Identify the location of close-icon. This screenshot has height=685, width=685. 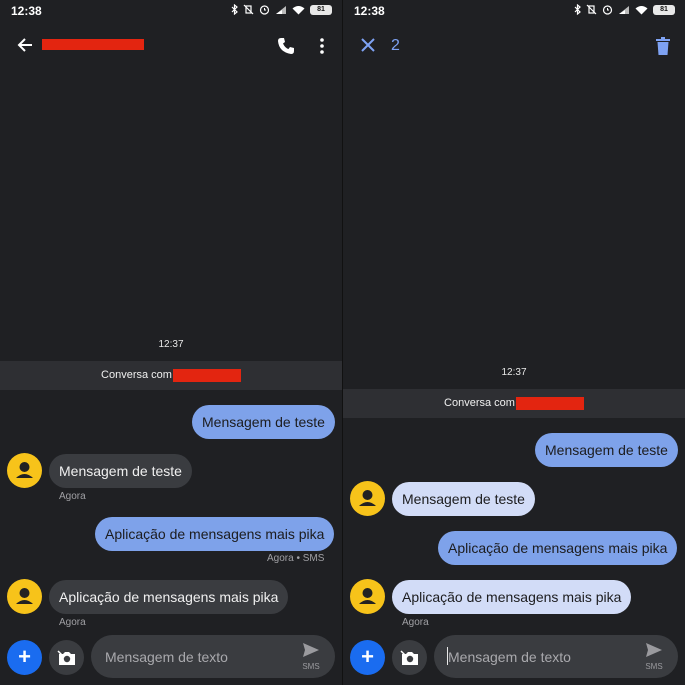
(368, 45).